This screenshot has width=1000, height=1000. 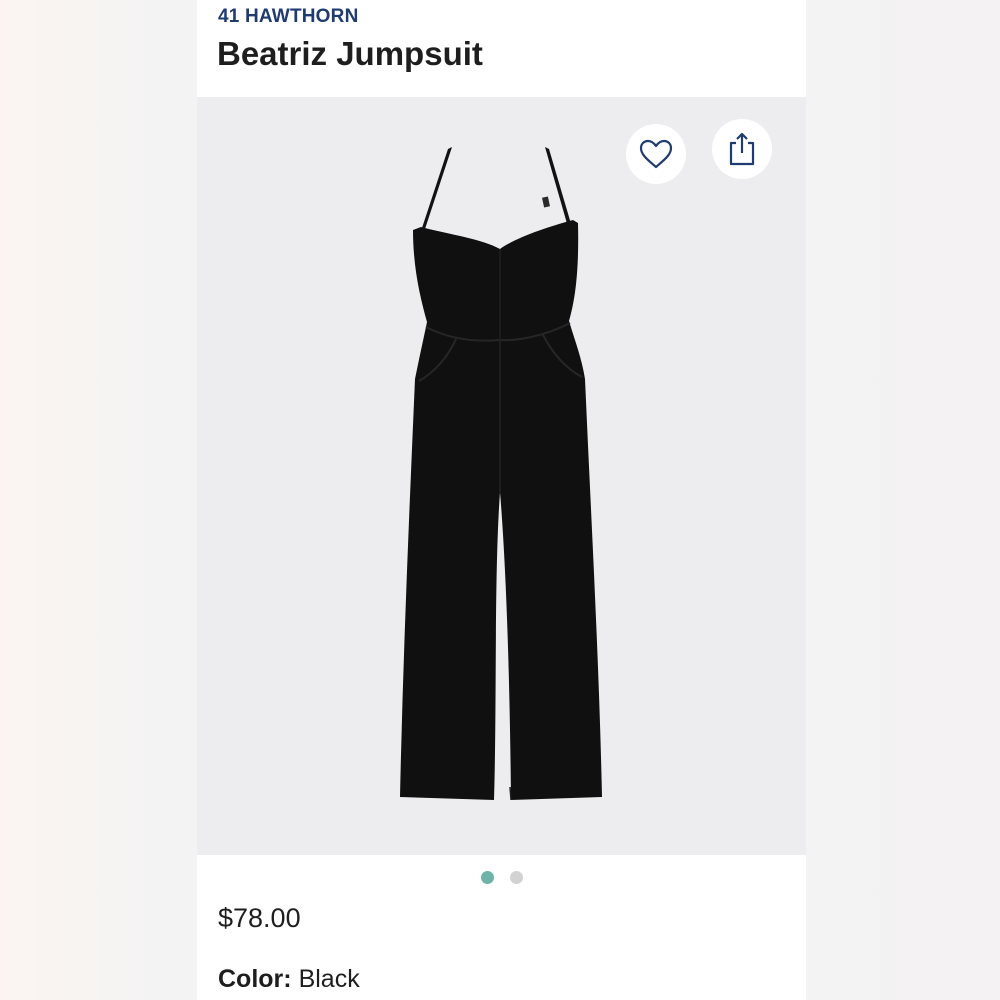 I want to click on brand-name: 41 HAWTHORN, so click(x=288, y=17).